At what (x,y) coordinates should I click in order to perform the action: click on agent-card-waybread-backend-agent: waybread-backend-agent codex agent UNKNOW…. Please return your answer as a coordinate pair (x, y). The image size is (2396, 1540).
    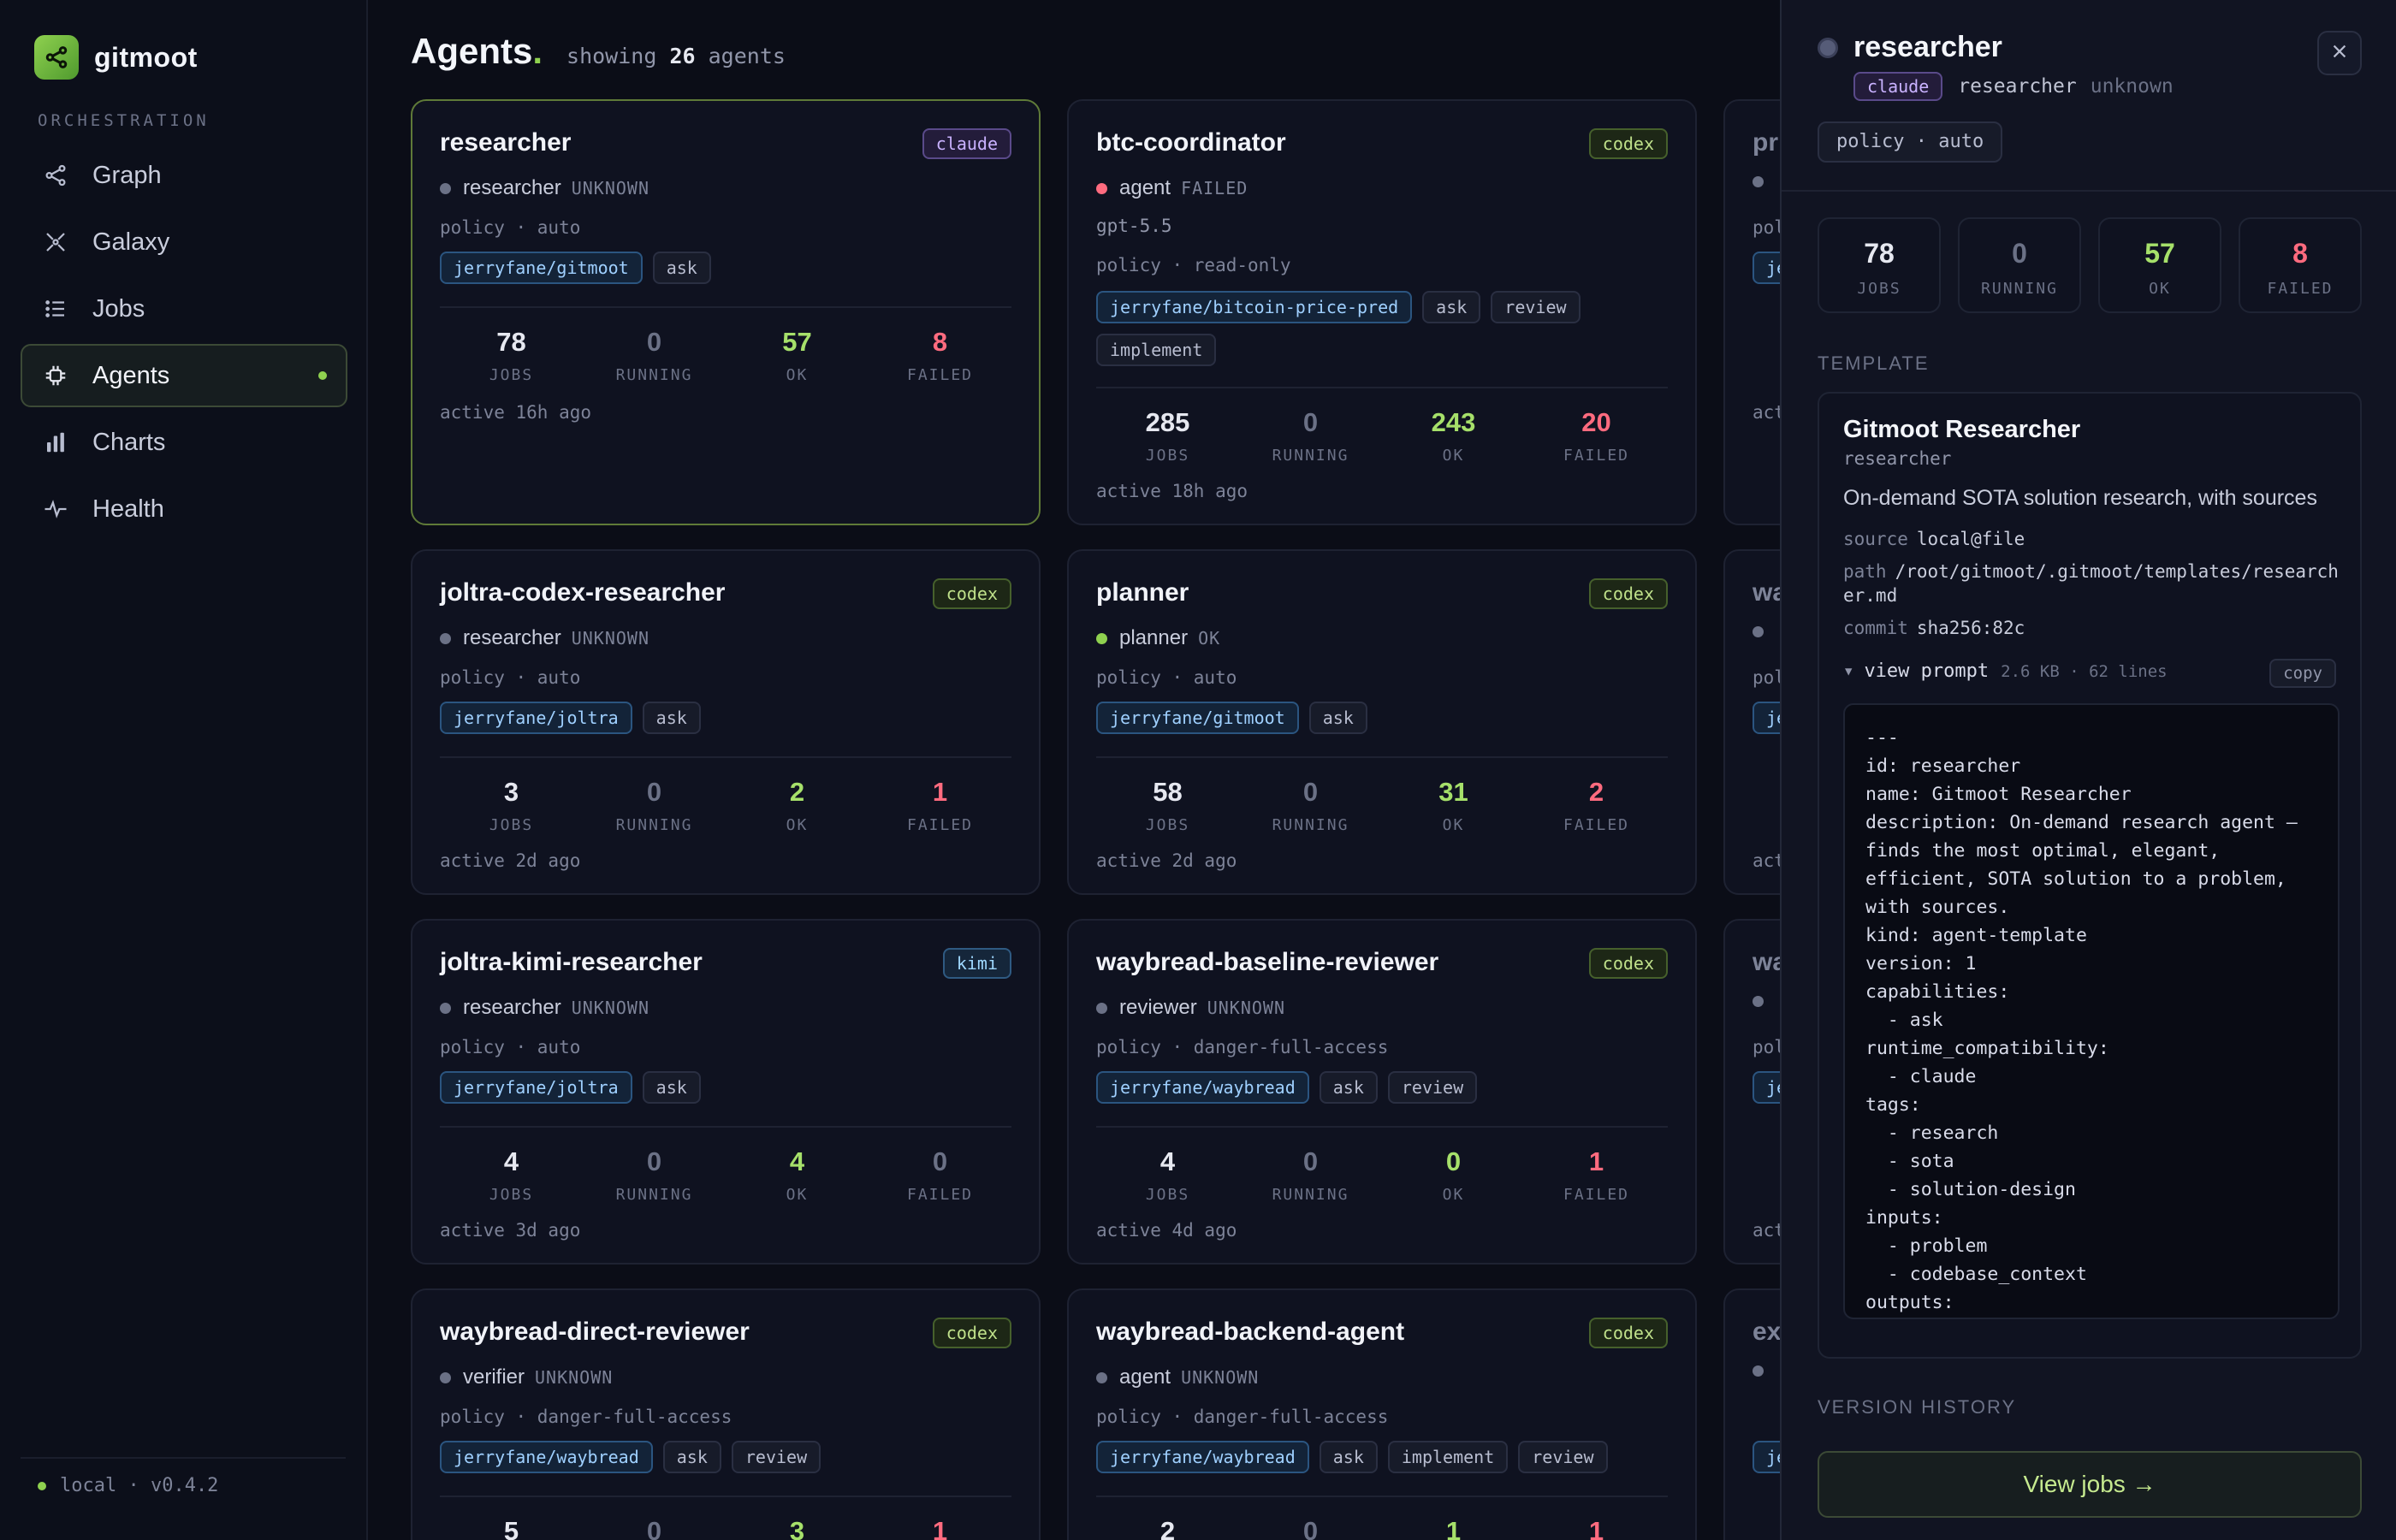
    Looking at the image, I should click on (1382, 1414).